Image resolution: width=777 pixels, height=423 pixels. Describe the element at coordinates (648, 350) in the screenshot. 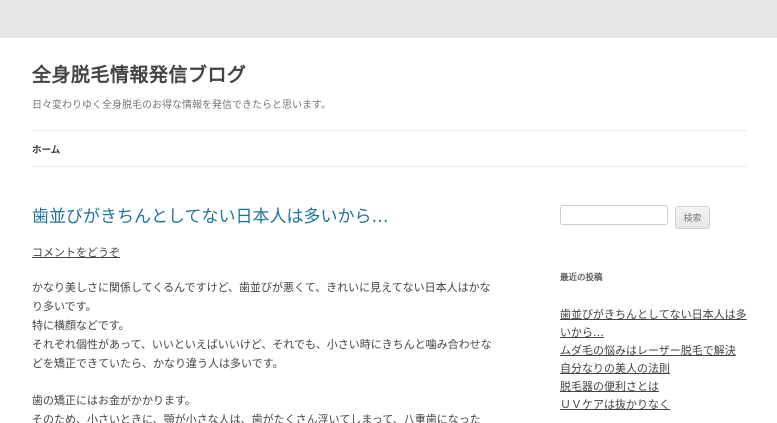

I see `recent-post-link: ムダ毛の悩みはレーザー脱毛で解決` at that location.